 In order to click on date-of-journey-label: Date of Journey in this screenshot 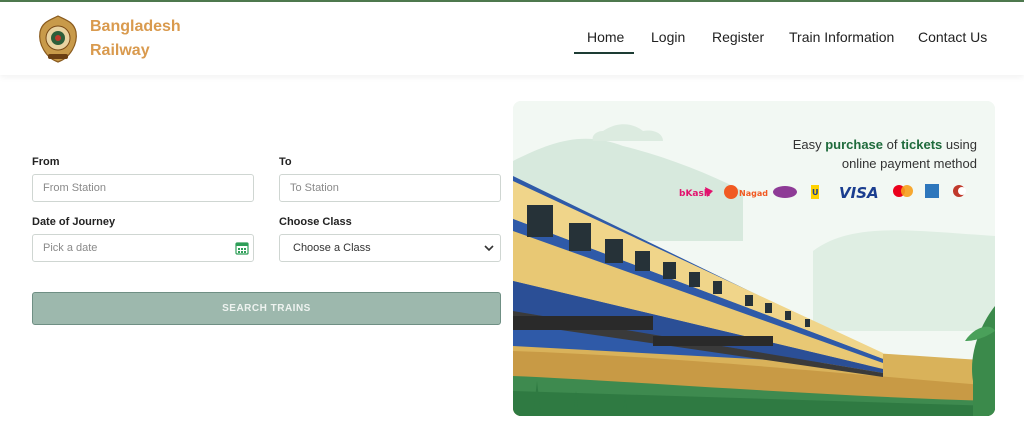, I will do `click(74, 222)`.